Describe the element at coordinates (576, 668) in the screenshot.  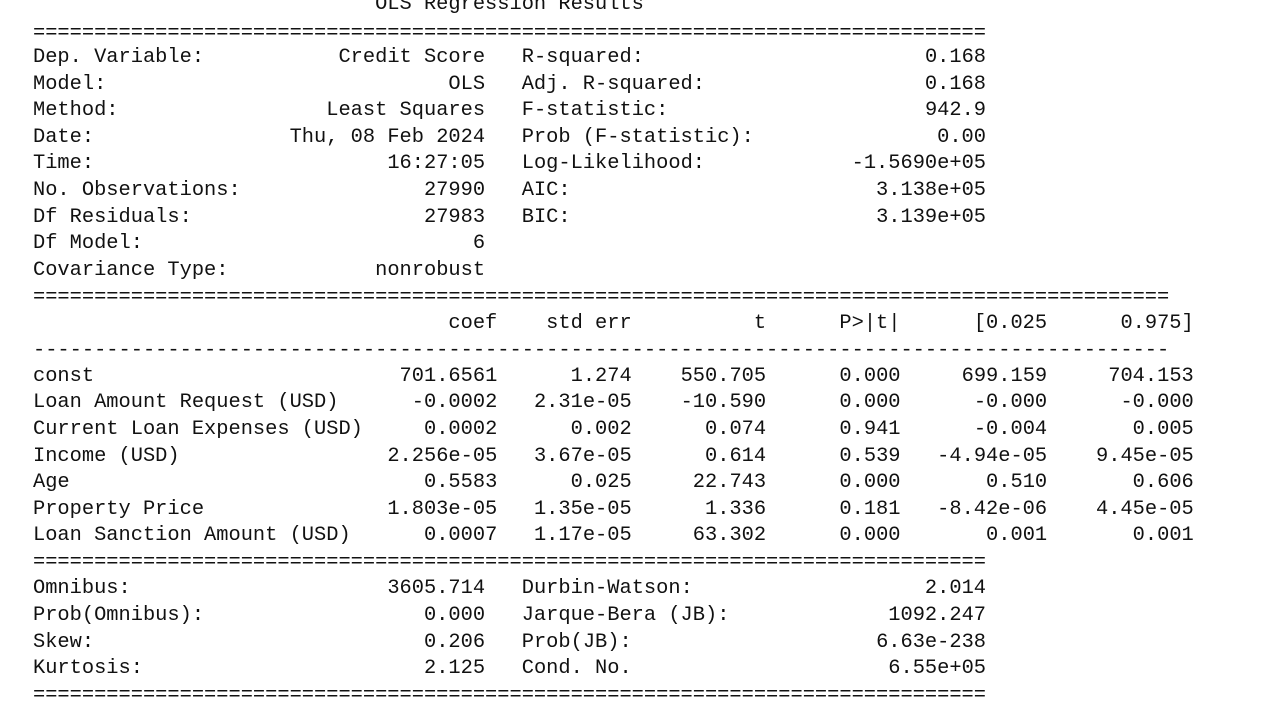
I see `right-label: Cond. No.` at that location.